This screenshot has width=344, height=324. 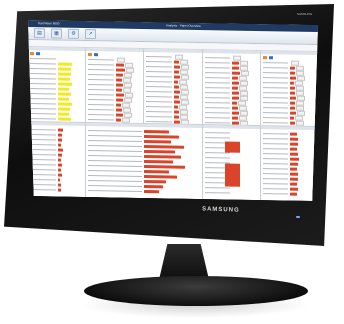 I want to click on folder-icon: ▤, so click(x=39, y=33).